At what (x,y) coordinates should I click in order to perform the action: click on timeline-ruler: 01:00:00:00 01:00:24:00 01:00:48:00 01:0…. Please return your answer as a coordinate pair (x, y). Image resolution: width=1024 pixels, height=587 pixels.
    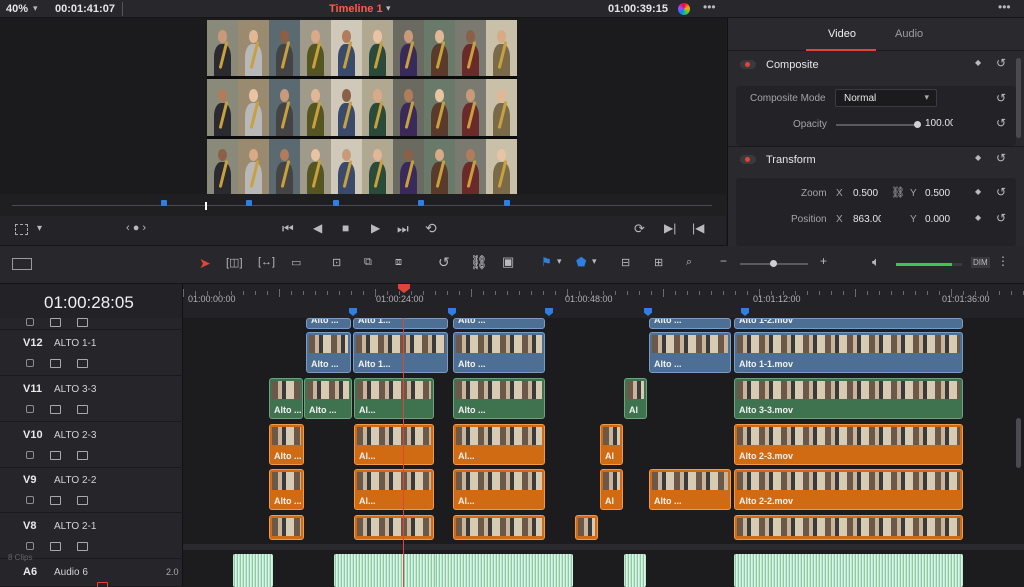
    Looking at the image, I should click on (603, 301).